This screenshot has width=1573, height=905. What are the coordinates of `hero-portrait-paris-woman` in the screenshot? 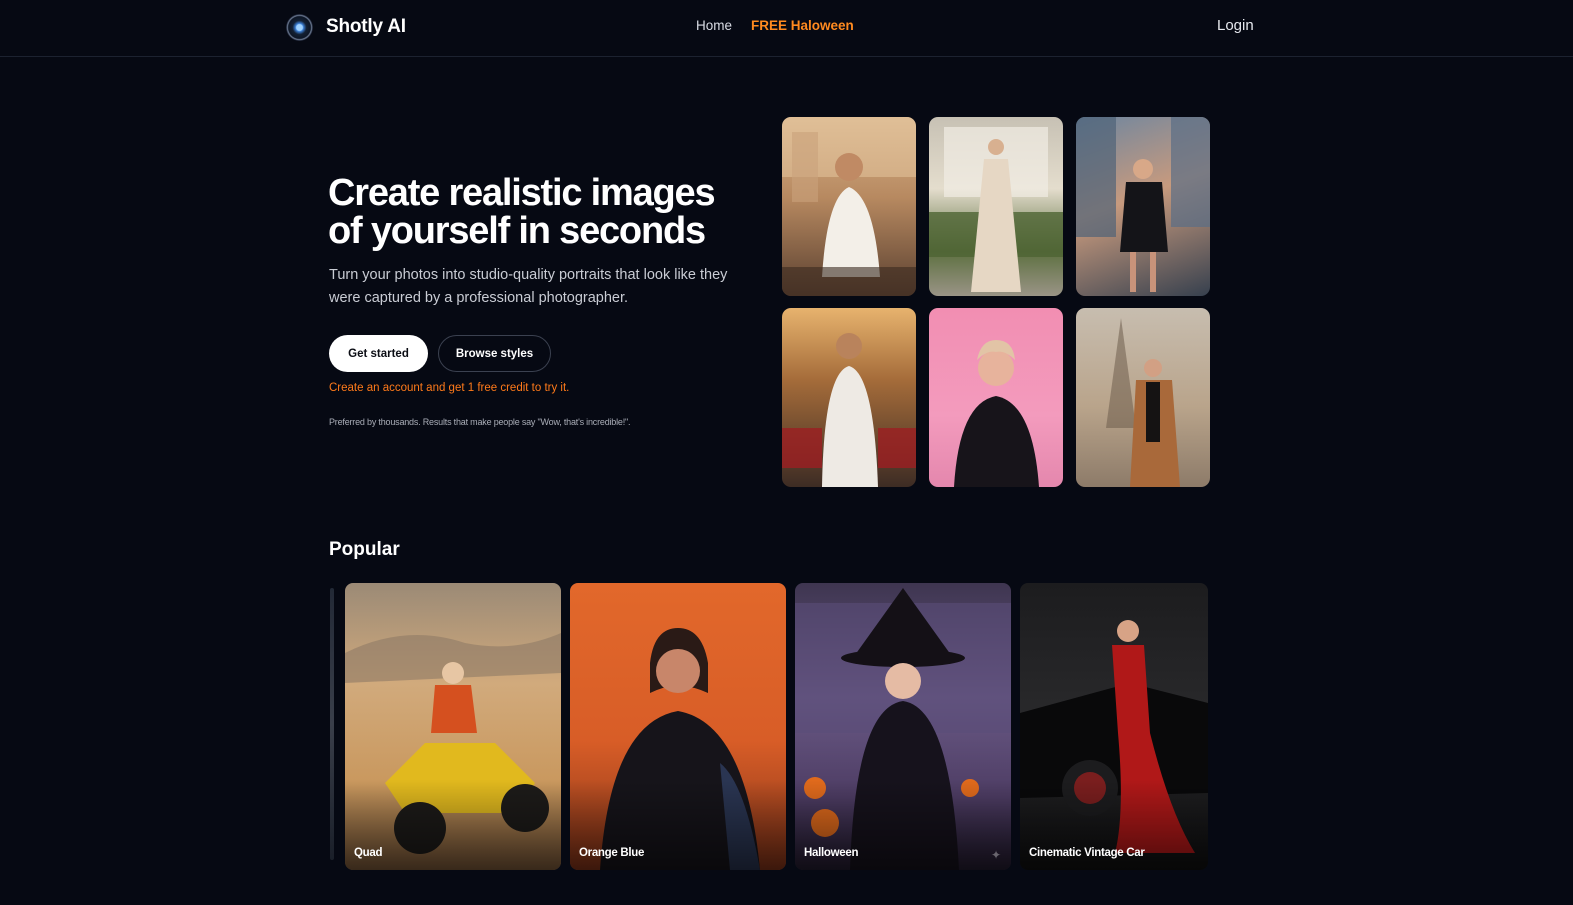 It's located at (1143, 397).